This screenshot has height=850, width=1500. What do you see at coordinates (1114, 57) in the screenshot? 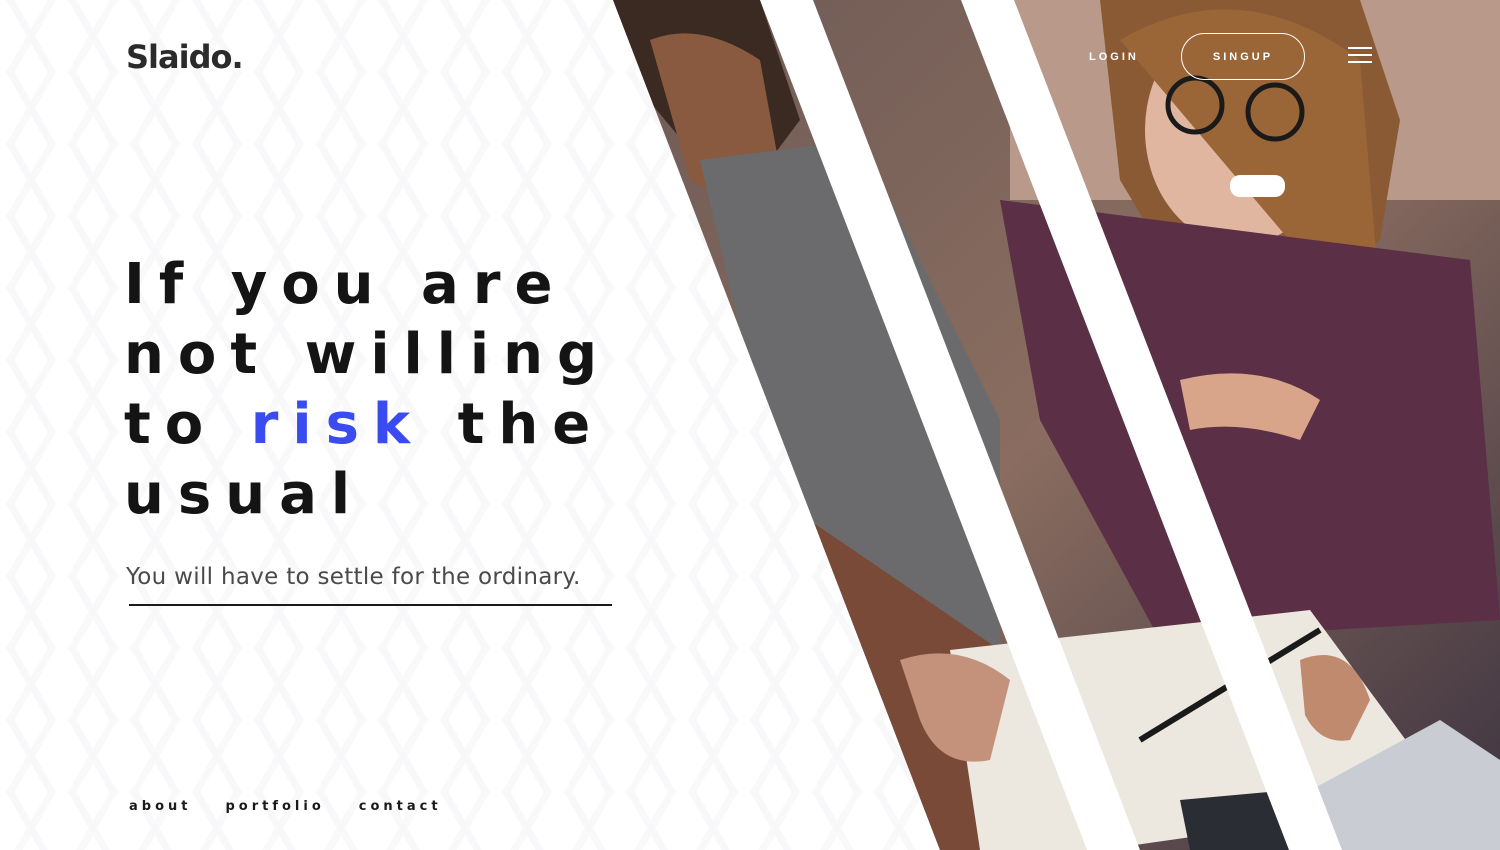
I see `login-link: LOGIN` at bounding box center [1114, 57].